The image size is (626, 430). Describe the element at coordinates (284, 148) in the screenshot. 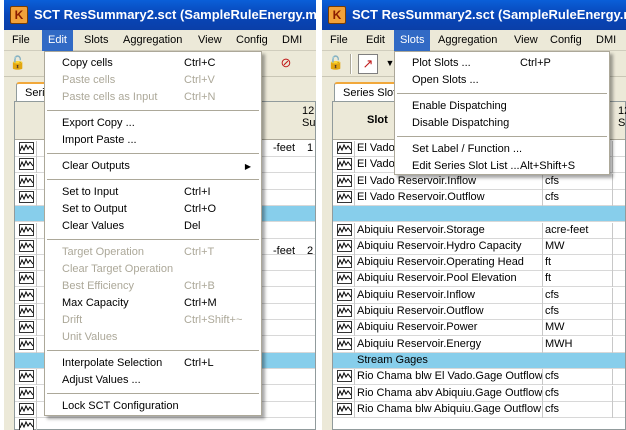

I see `unit-fragment-1: -feet` at that location.